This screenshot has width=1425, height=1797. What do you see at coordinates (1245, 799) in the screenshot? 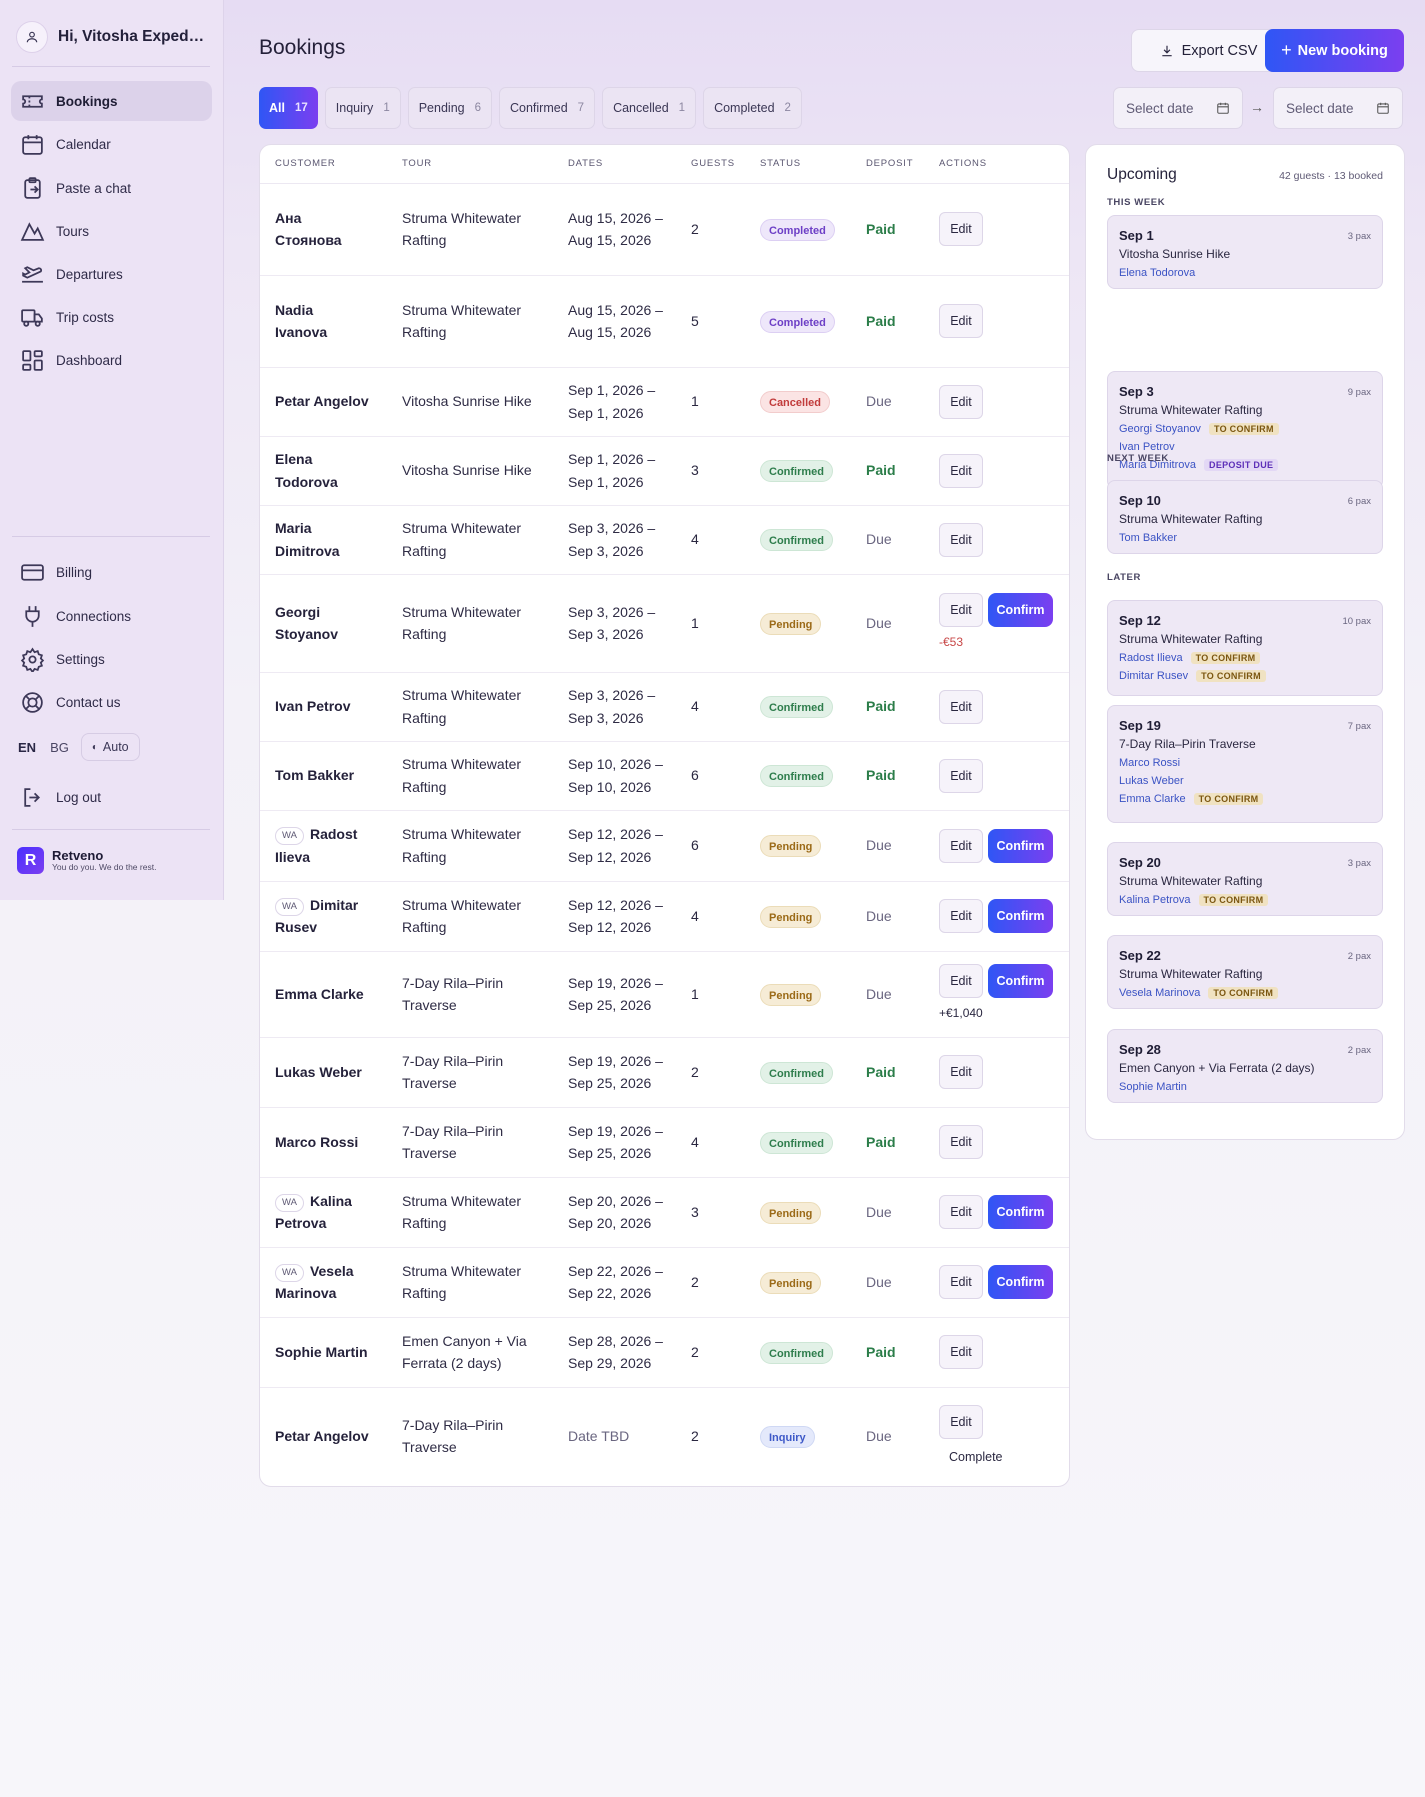
I see `departure-guest: Emma Clarke TO CONFIRM` at bounding box center [1245, 799].